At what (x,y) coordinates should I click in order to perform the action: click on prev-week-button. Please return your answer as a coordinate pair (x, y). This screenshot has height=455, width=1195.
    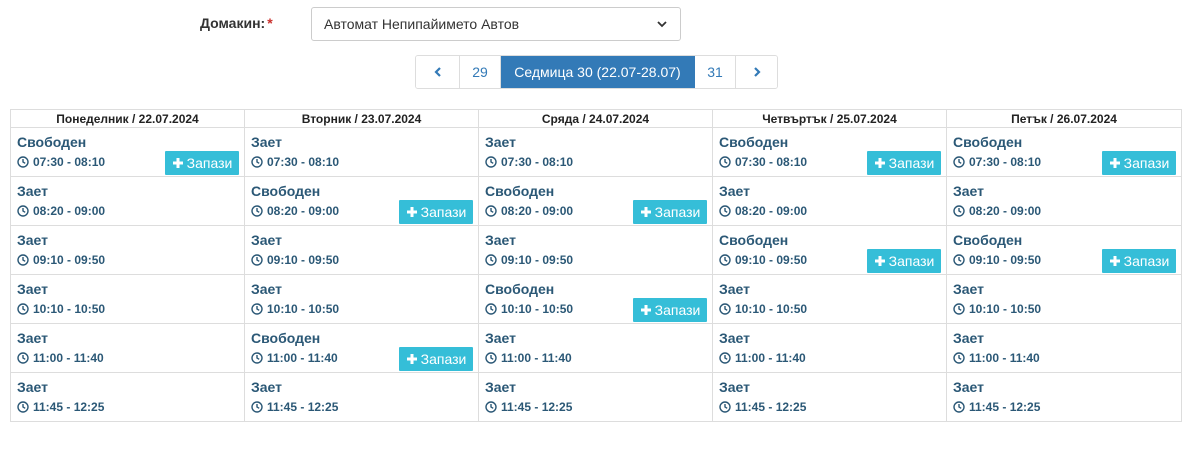
    Looking at the image, I should click on (438, 72).